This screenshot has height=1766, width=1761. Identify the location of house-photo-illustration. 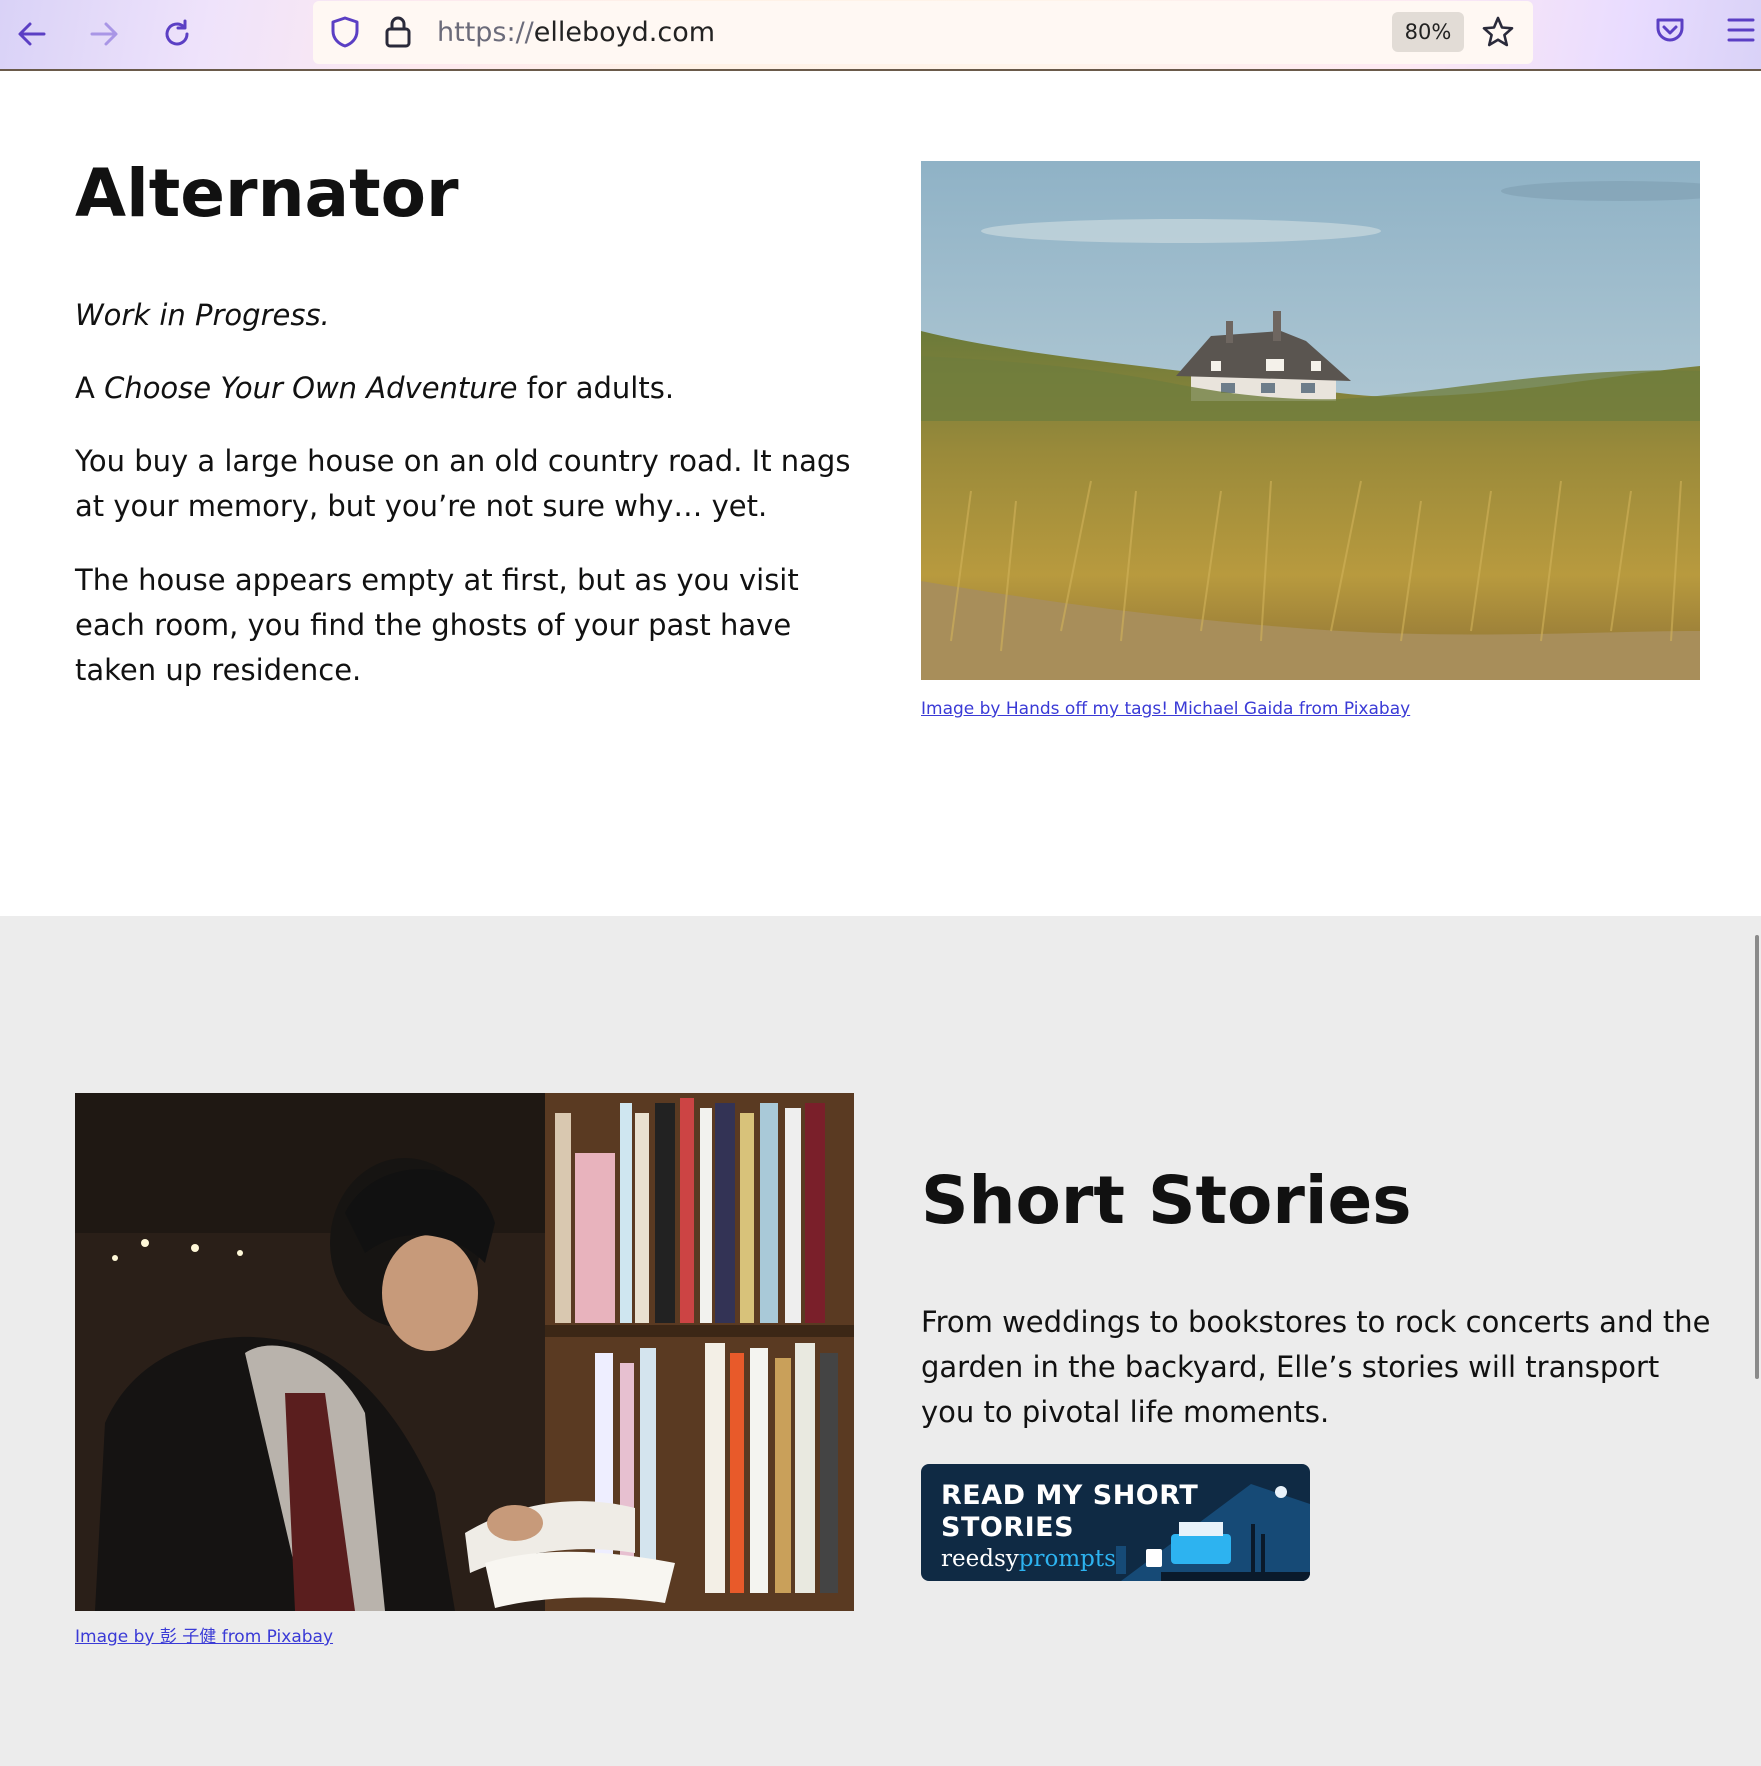
(1310, 420).